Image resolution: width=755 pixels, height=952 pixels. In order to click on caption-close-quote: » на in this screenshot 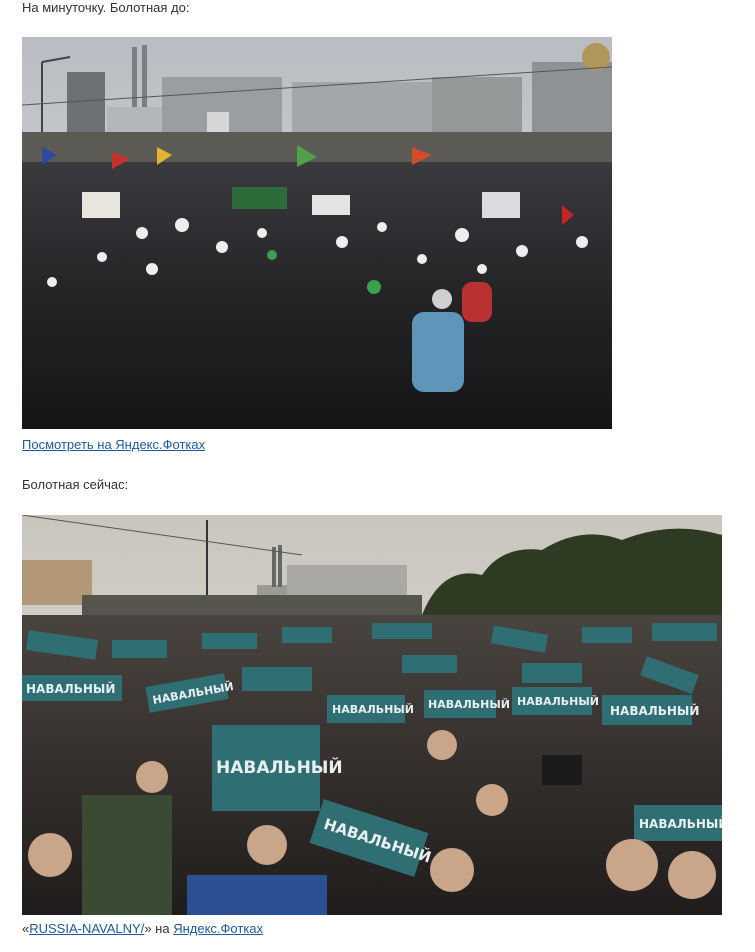, I will do `click(159, 928)`.